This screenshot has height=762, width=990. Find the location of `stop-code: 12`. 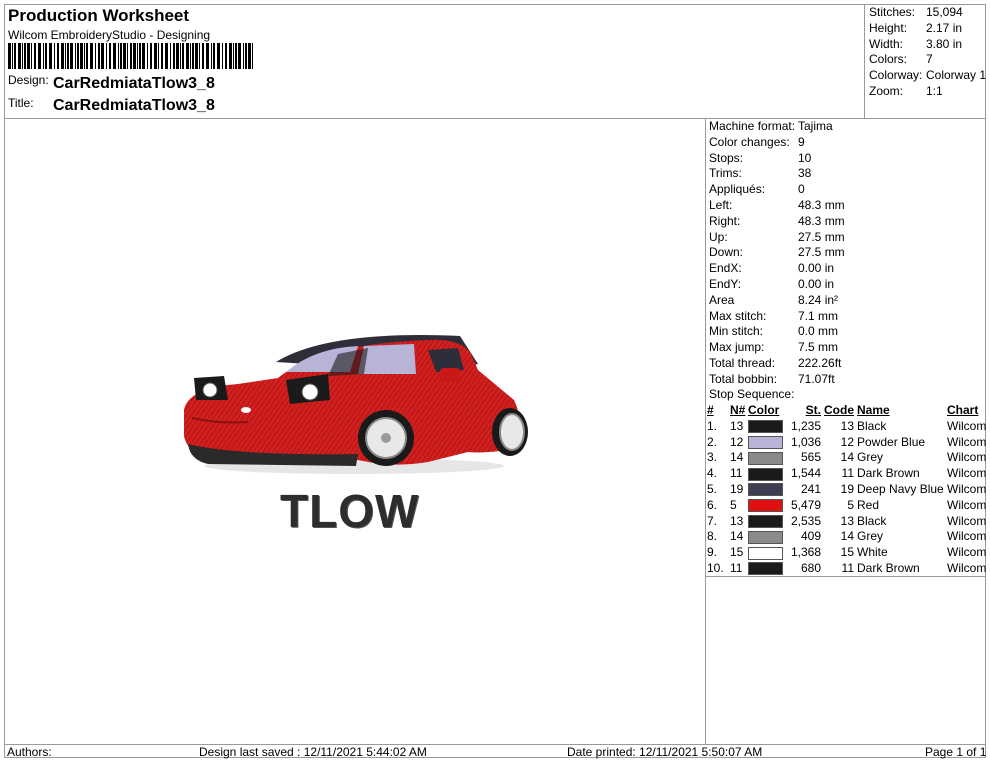

stop-code: 12 is located at coordinates (847, 441).